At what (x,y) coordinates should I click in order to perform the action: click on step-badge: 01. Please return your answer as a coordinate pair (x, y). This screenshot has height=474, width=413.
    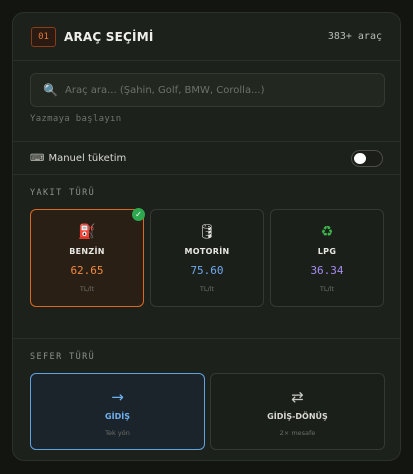
    Looking at the image, I should click on (43, 36).